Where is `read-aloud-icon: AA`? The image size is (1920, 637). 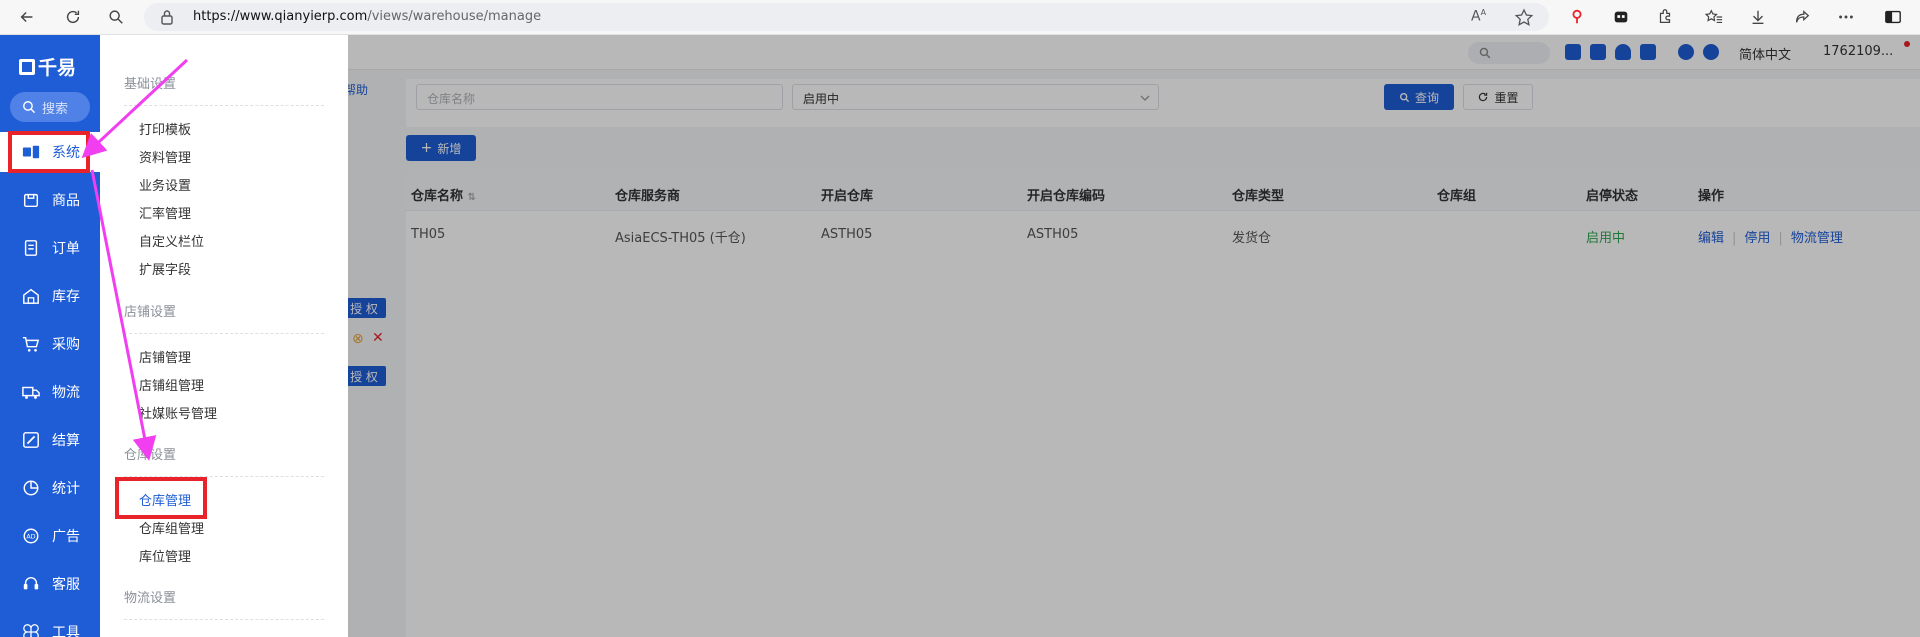
read-aloud-icon: AA is located at coordinates (1481, 18).